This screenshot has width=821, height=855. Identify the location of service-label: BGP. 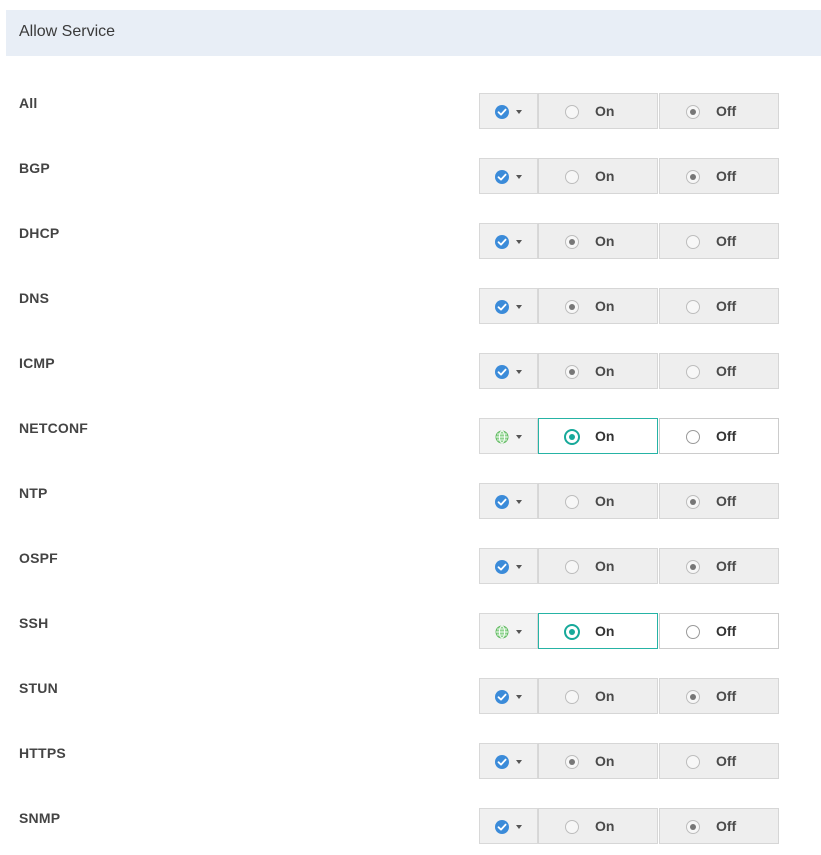
(34, 168).